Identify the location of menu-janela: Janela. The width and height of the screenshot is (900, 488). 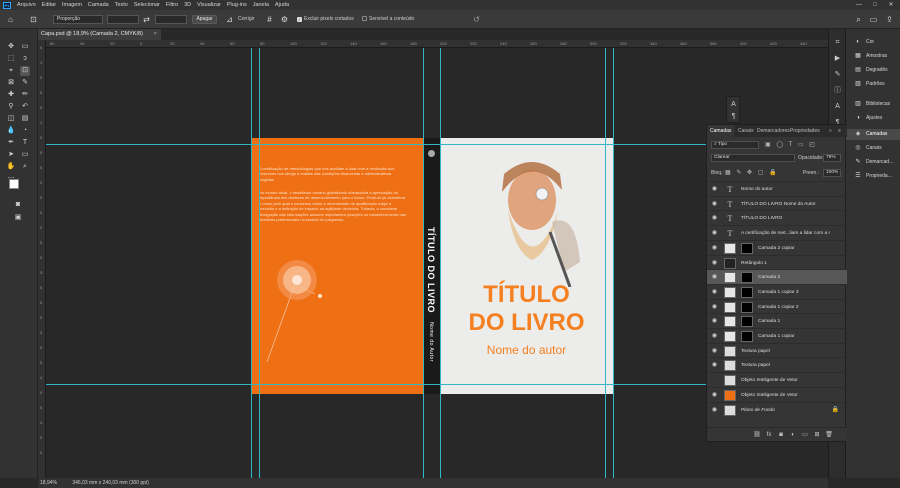
(261, 5).